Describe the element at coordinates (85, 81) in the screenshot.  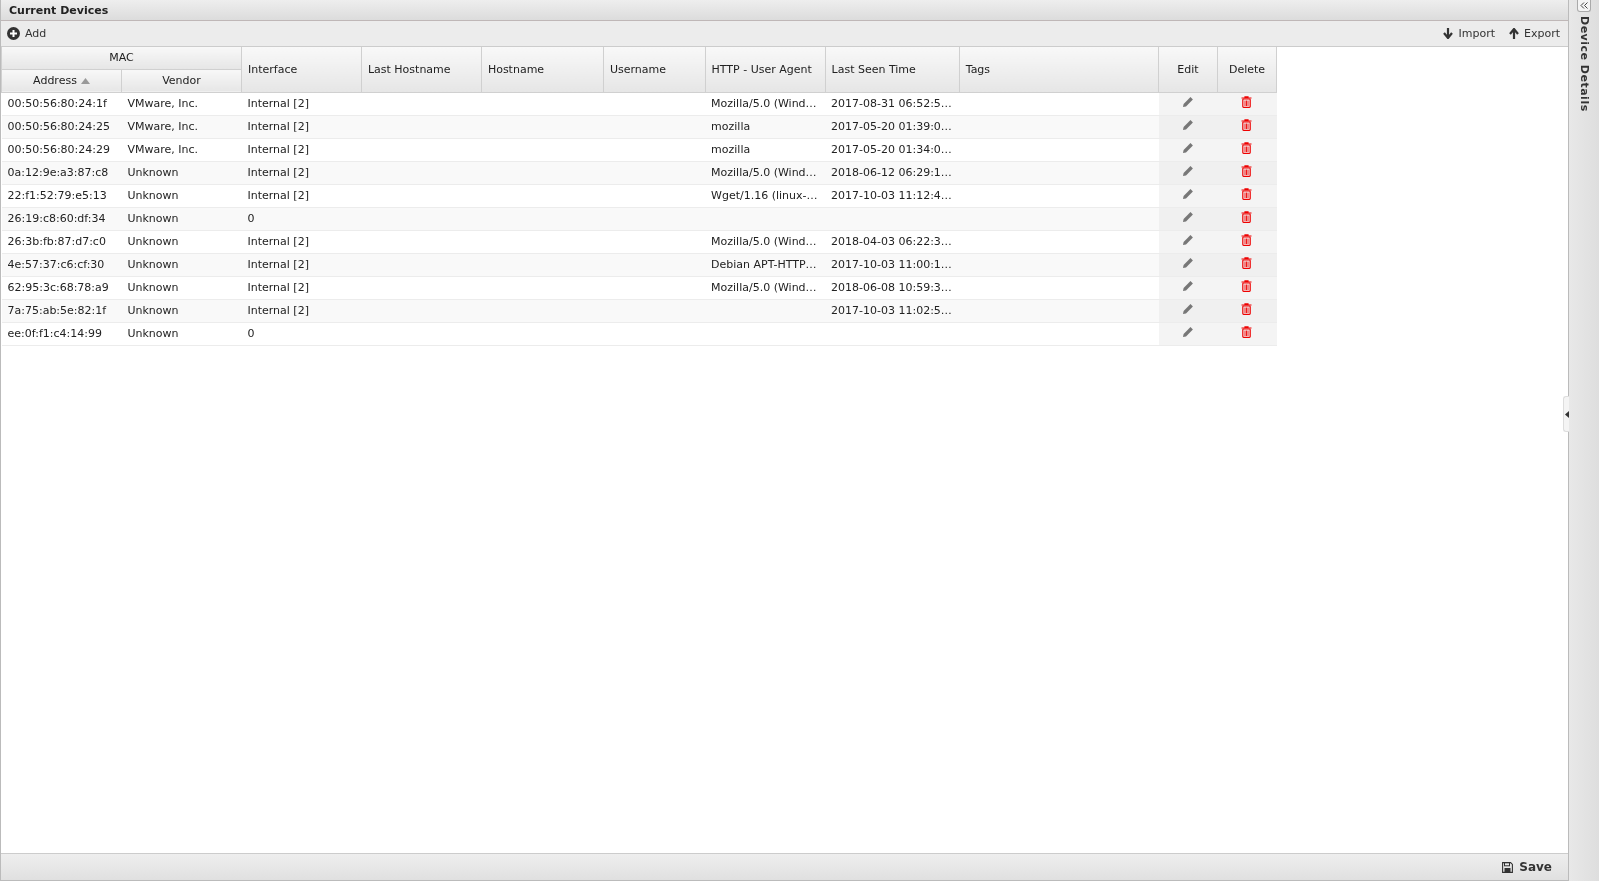
I see `sort-ascending-icon` at that location.